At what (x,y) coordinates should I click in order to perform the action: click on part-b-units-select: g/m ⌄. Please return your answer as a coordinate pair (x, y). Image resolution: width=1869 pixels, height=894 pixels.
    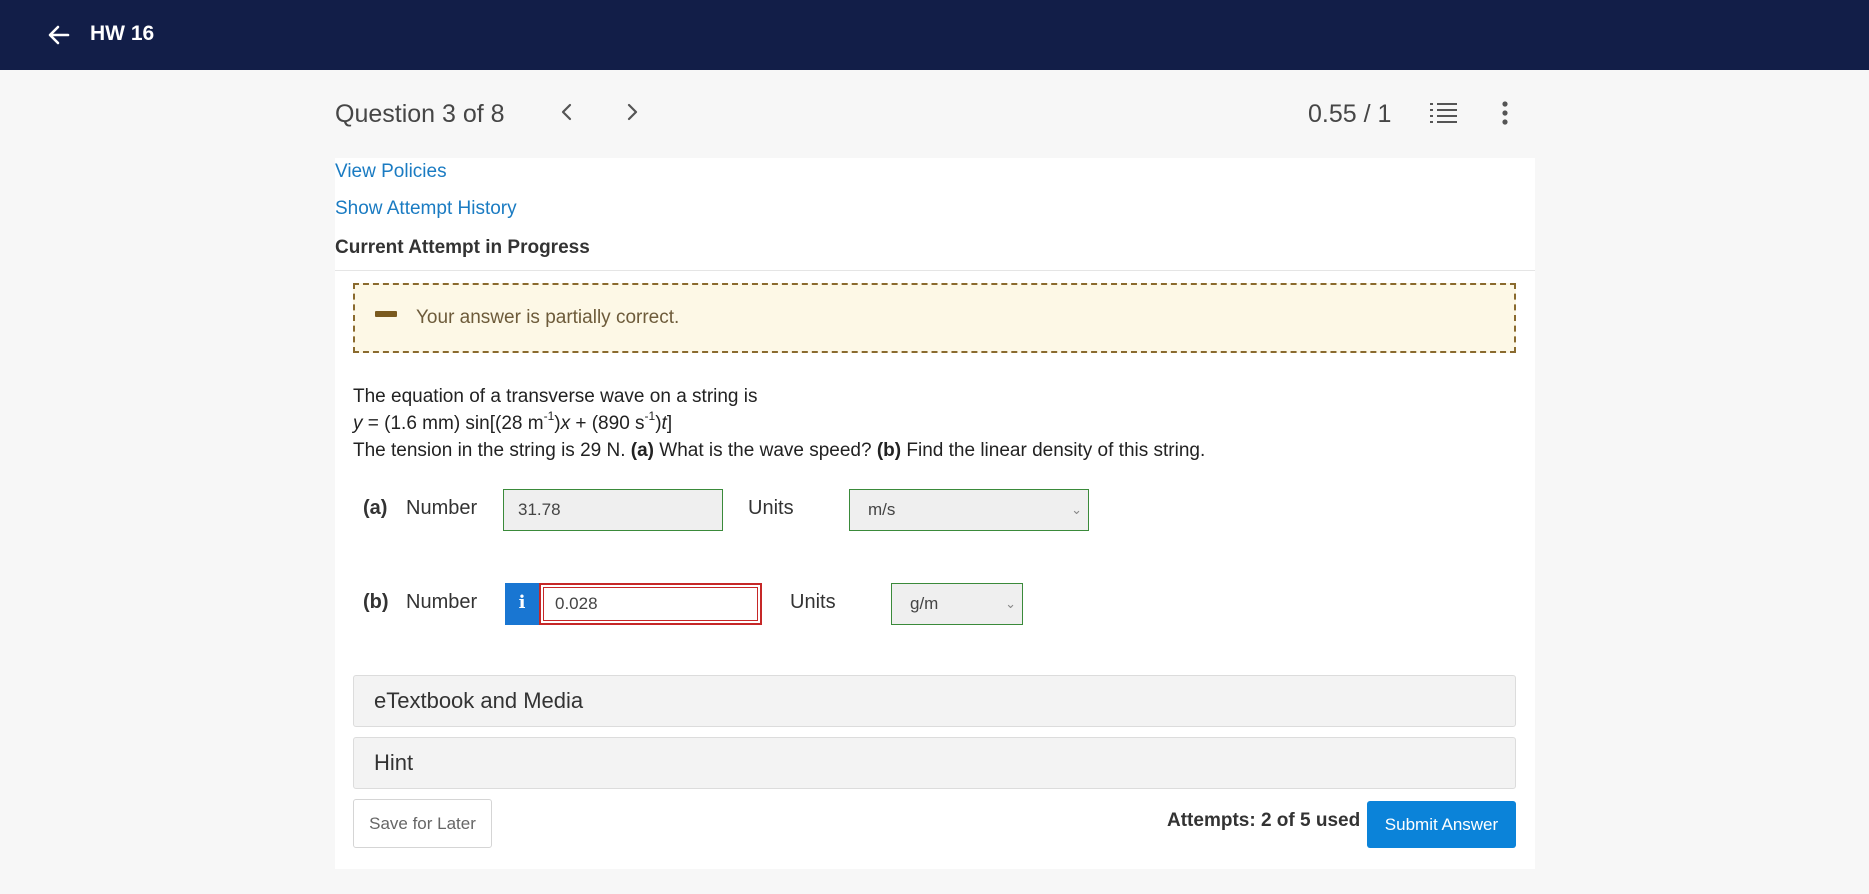
    Looking at the image, I should click on (957, 604).